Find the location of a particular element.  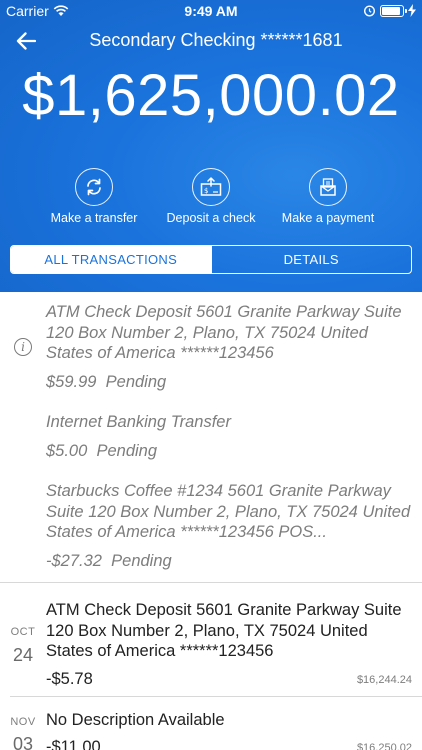

section-divider is located at coordinates (211, 582).